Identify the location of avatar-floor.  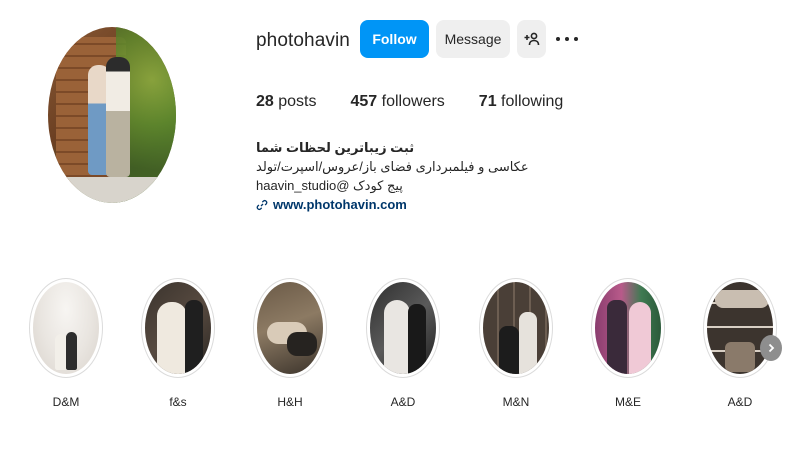
(112, 190).